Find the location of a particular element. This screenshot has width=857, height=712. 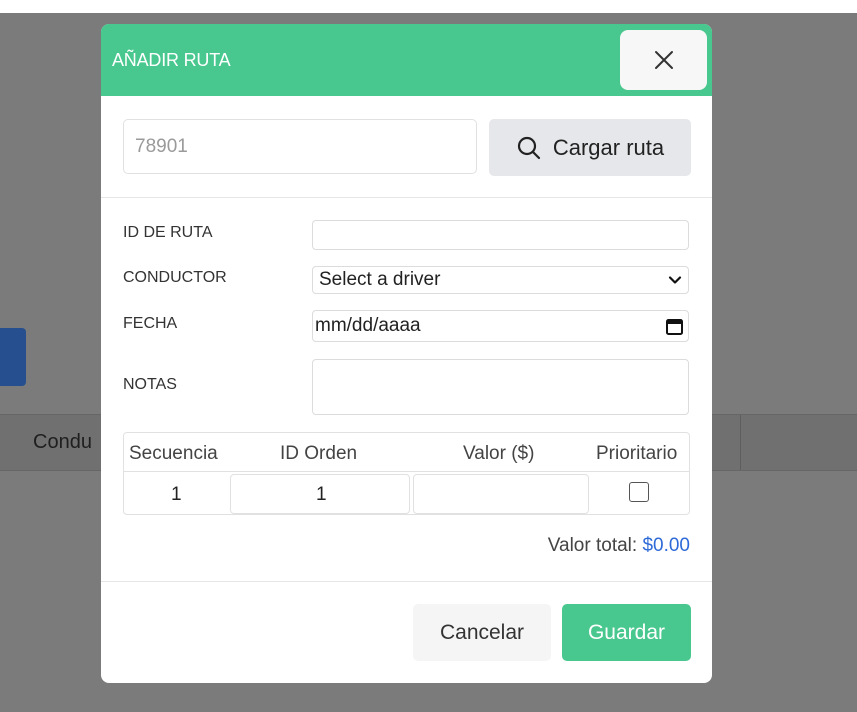

route-search-input is located at coordinates (300, 146).